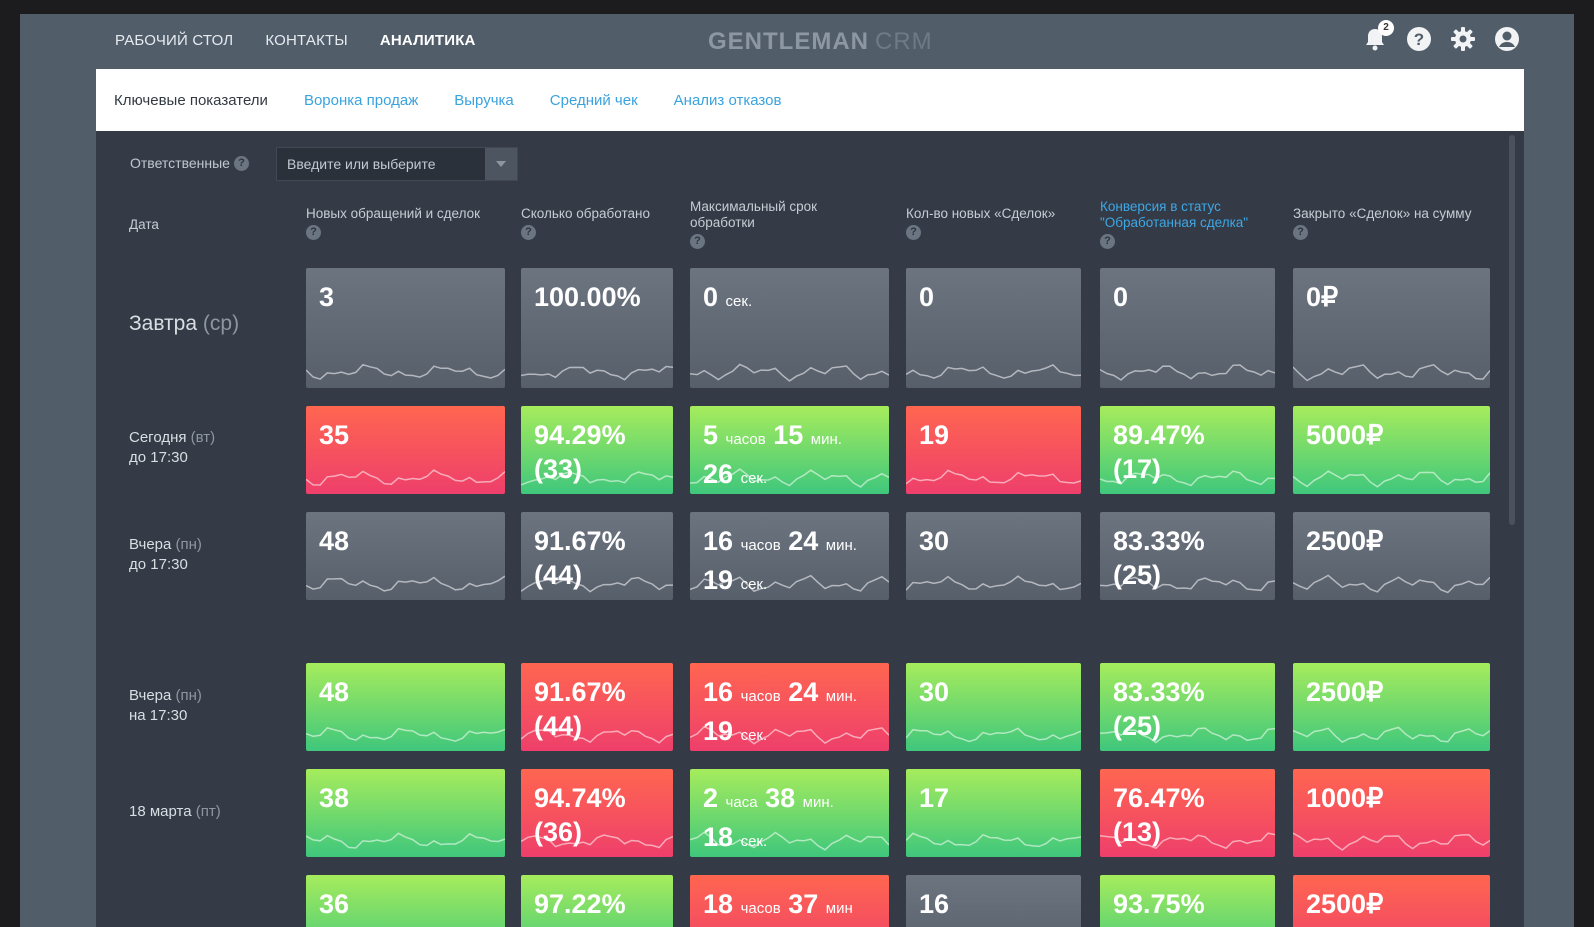 Image resolution: width=1594 pixels, height=927 pixels. What do you see at coordinates (1159, 815) in the screenshot?
I see `kpi-value: 76.47% (13)` at bounding box center [1159, 815].